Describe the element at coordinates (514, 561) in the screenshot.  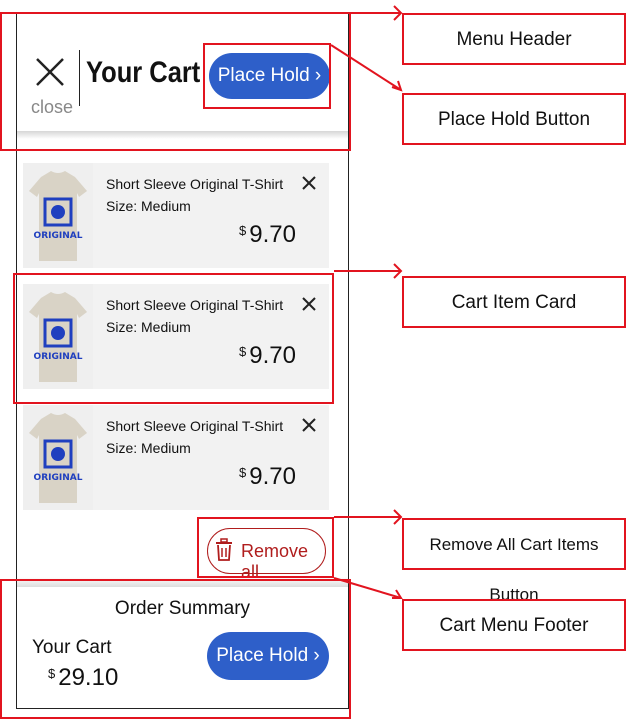
I see `annotation-label-remove-all: Remove All Cart Items Button` at that location.